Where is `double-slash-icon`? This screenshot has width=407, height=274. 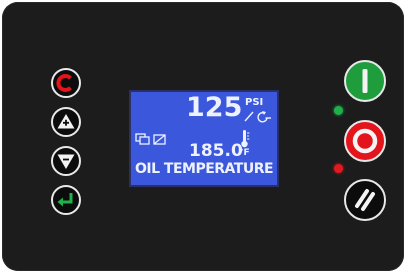
double-slash-icon is located at coordinates (365, 200).